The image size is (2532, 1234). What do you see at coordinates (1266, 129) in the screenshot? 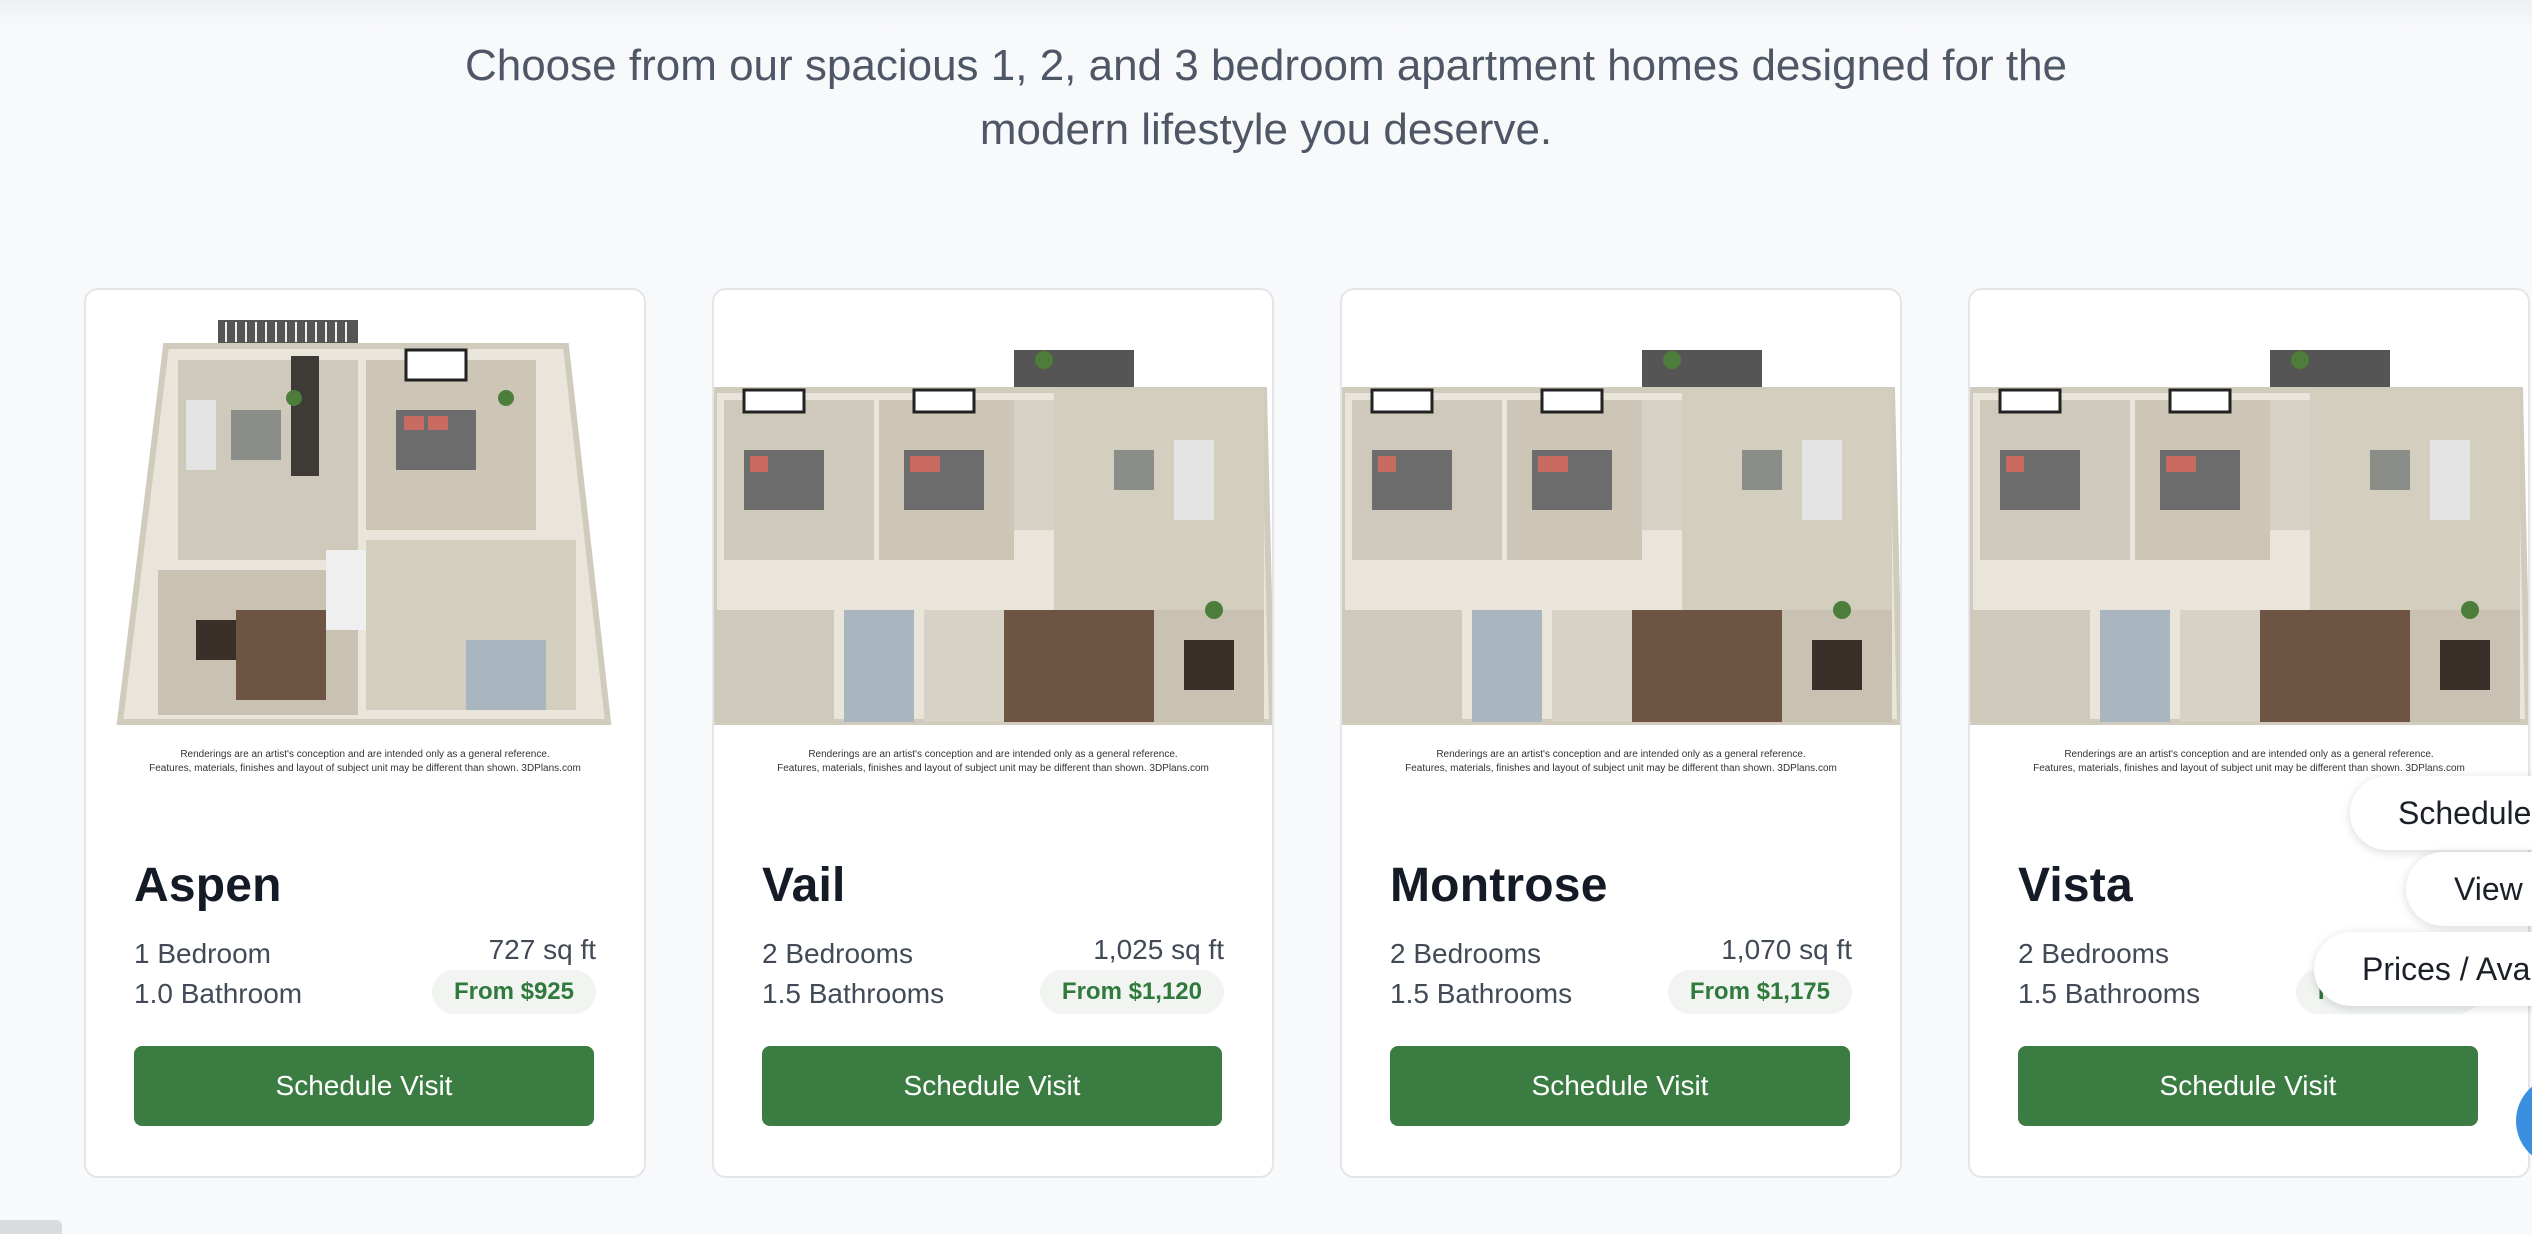
I see `intro-line-2: modern lifestyle you deserve.` at bounding box center [1266, 129].